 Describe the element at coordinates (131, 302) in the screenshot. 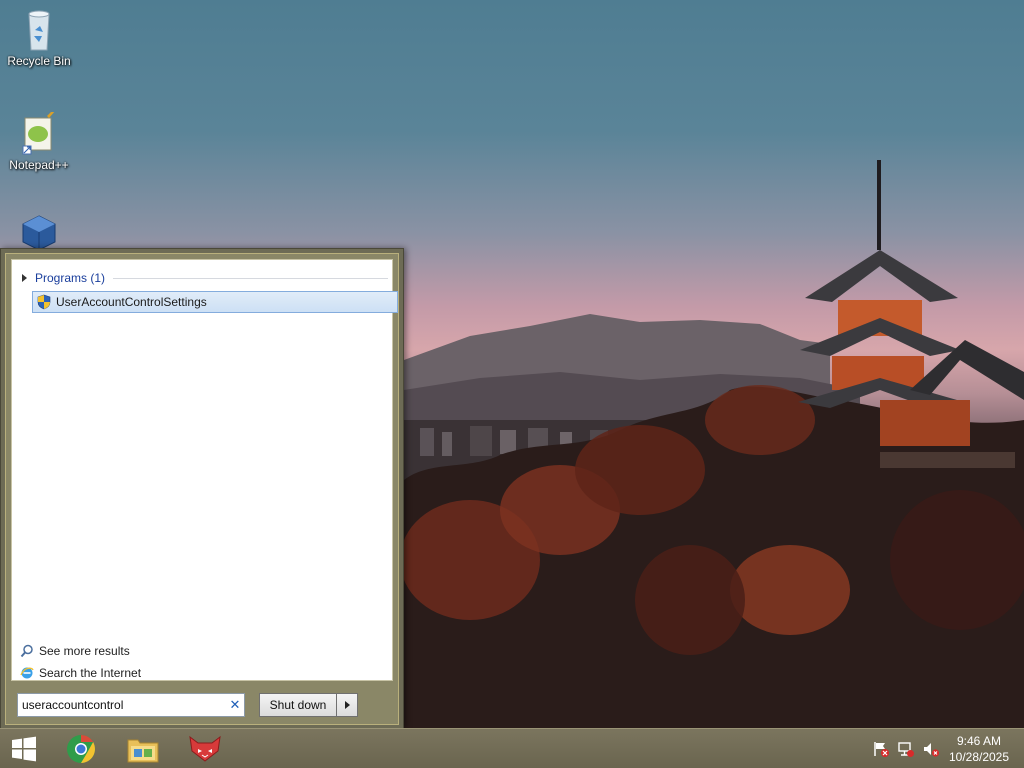

I see `result-label: UserAccountControlSettings` at that location.